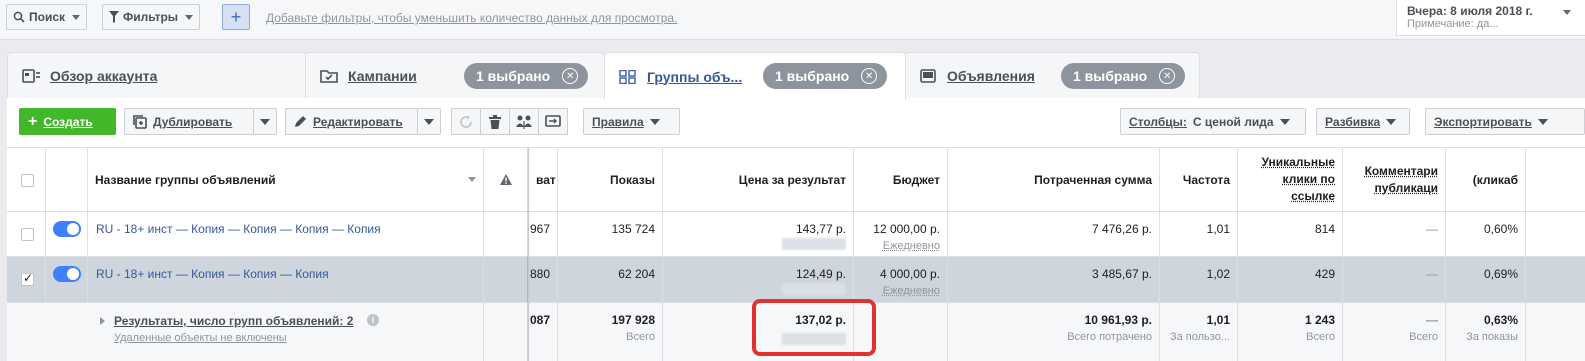 This screenshot has height=361, width=1585. Describe the element at coordinates (1324, 274) in the screenshot. I see `unique-clicks-value: 429` at that location.